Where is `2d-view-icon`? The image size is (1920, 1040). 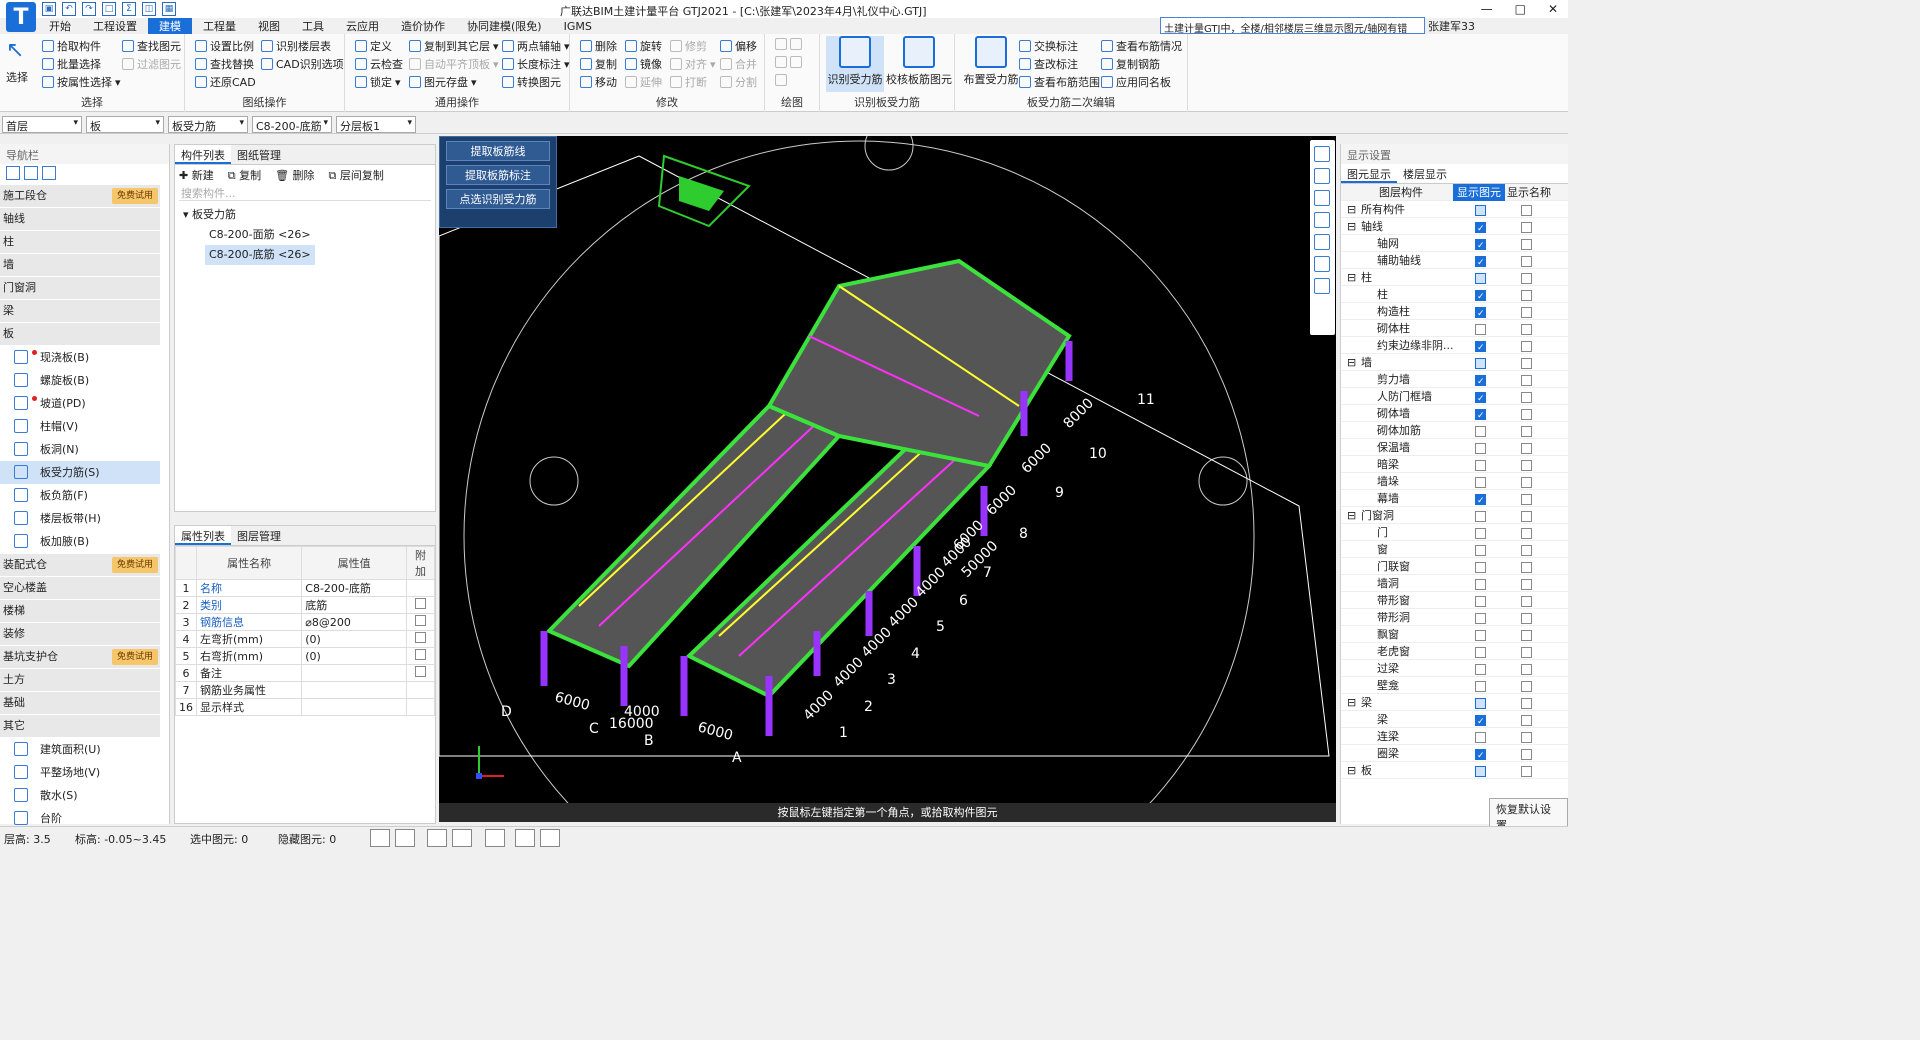
2d-view-icon is located at coordinates (1322, 176).